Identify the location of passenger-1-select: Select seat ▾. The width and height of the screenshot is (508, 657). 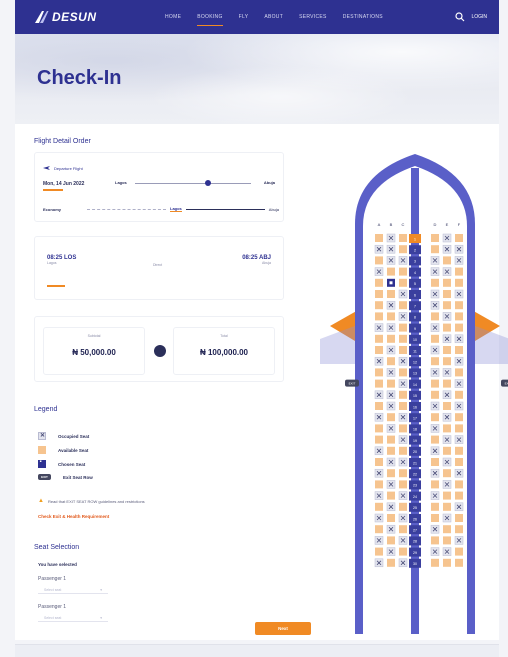
(73, 590).